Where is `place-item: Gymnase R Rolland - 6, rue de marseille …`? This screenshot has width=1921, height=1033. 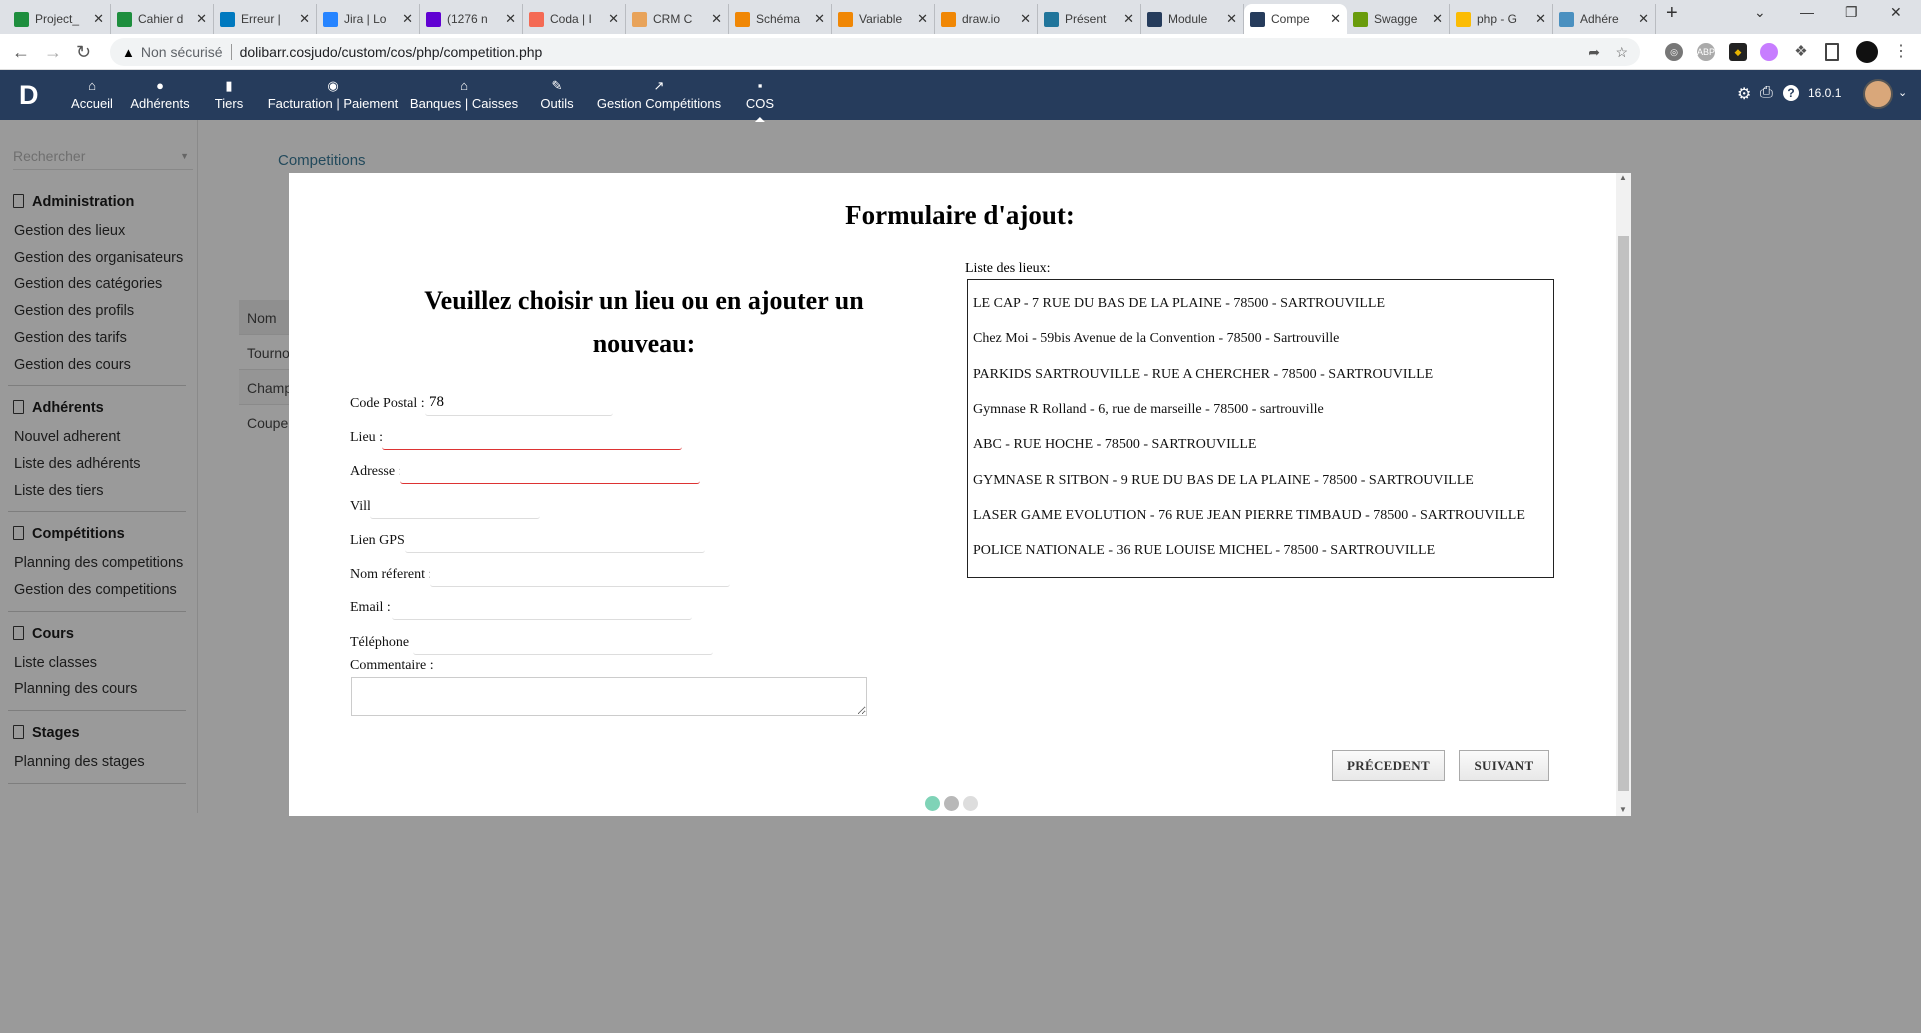 place-item: Gymnase R Rolland - 6, rue de marseille … is located at coordinates (1148, 410).